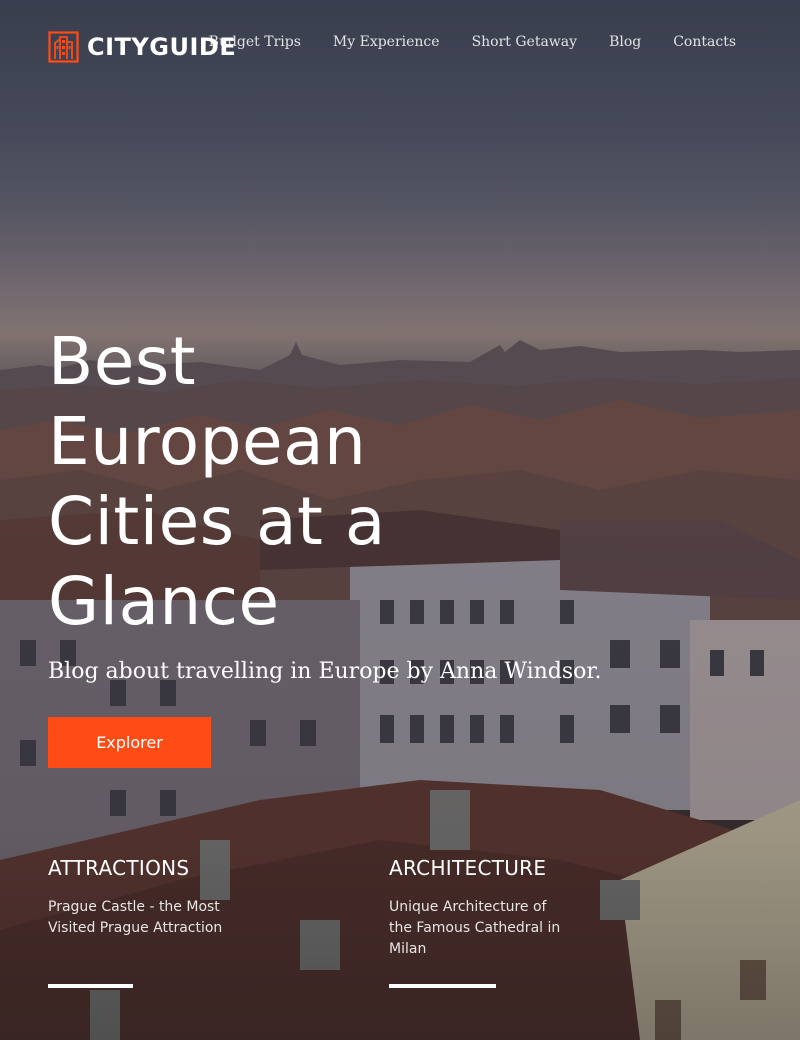 The height and width of the screenshot is (1040, 800). I want to click on card-title: ATTRACTIONS, so click(119, 868).